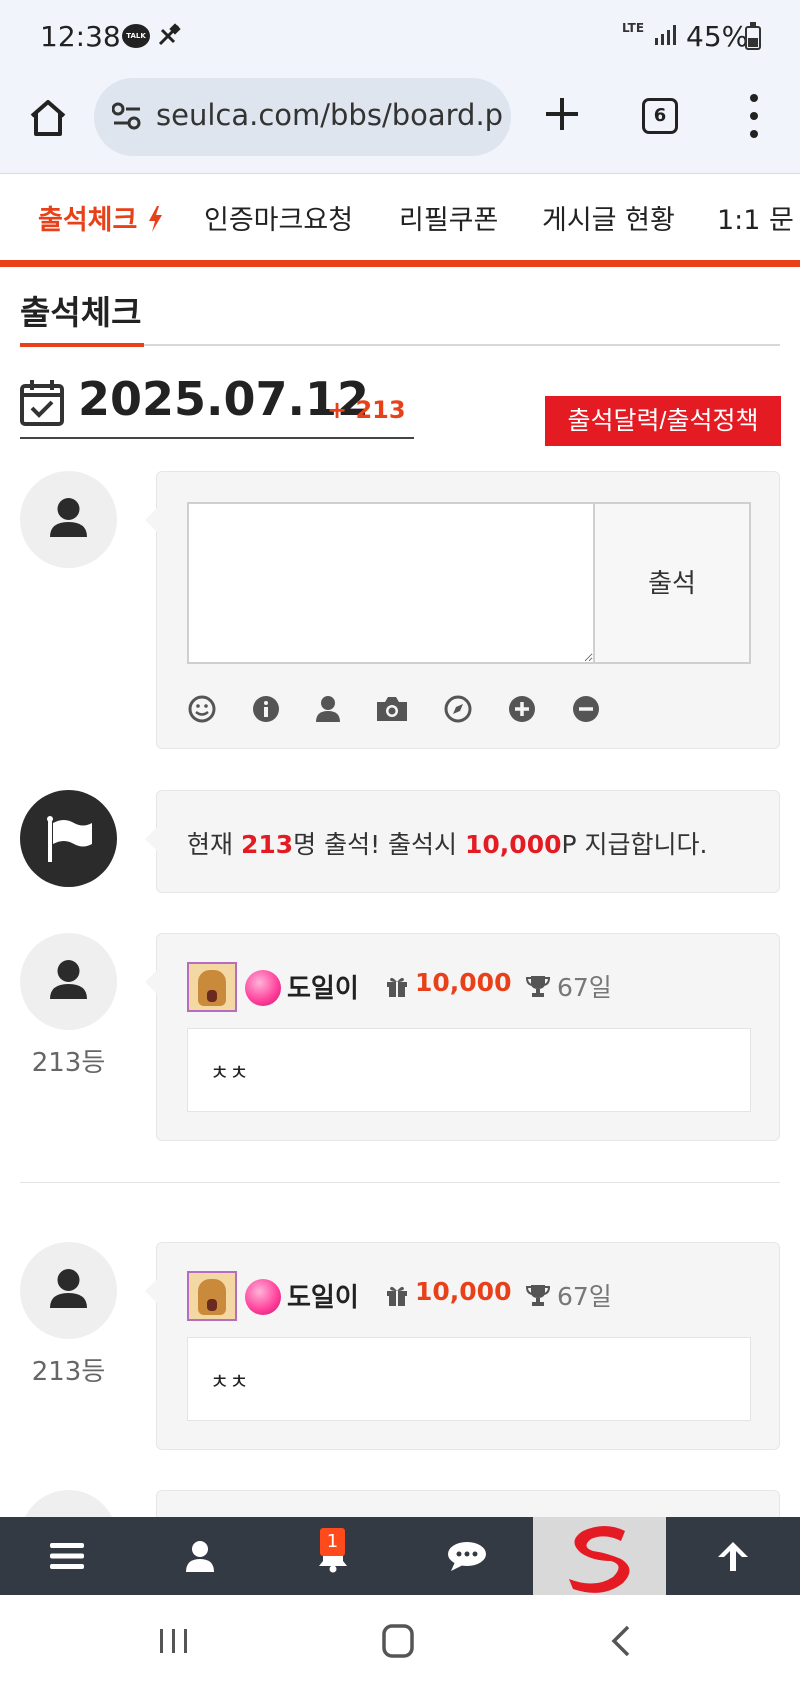 The height and width of the screenshot is (1689, 800). I want to click on bars-icon, so click(66, 1556).